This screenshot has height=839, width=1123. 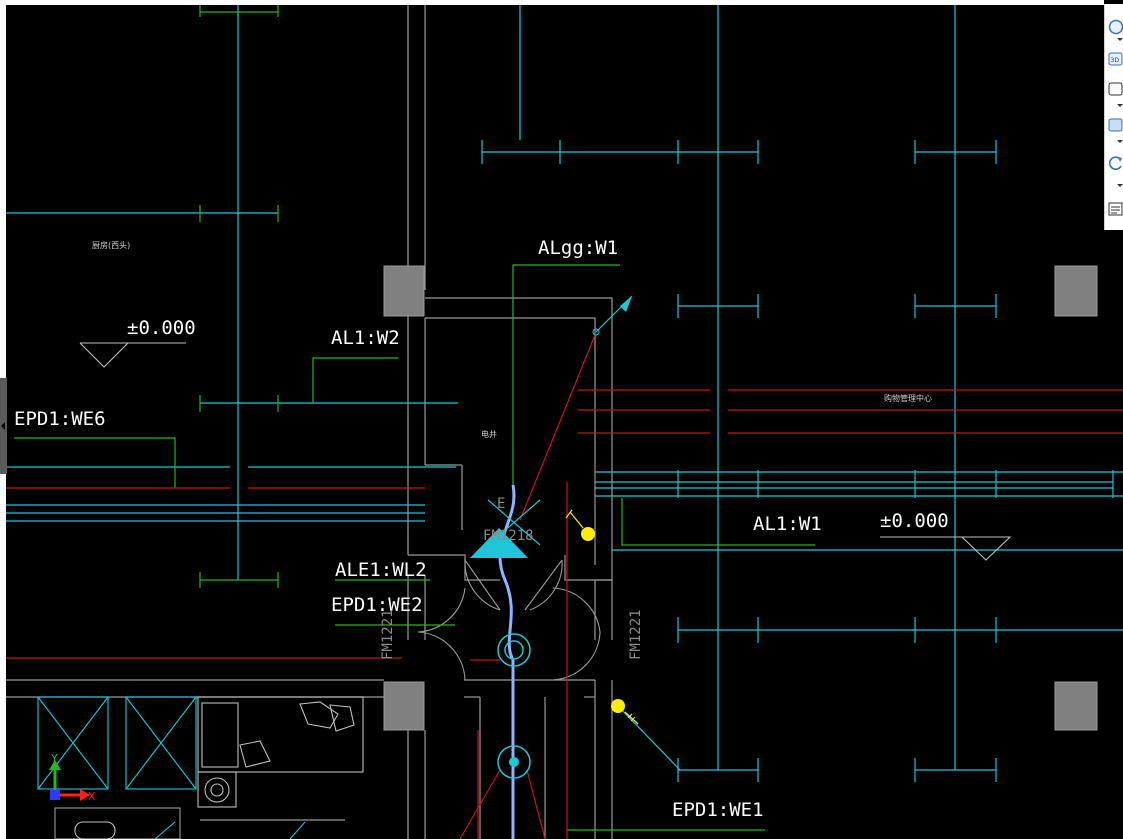 I want to click on svg-text: 3D, so click(x=1115, y=60).